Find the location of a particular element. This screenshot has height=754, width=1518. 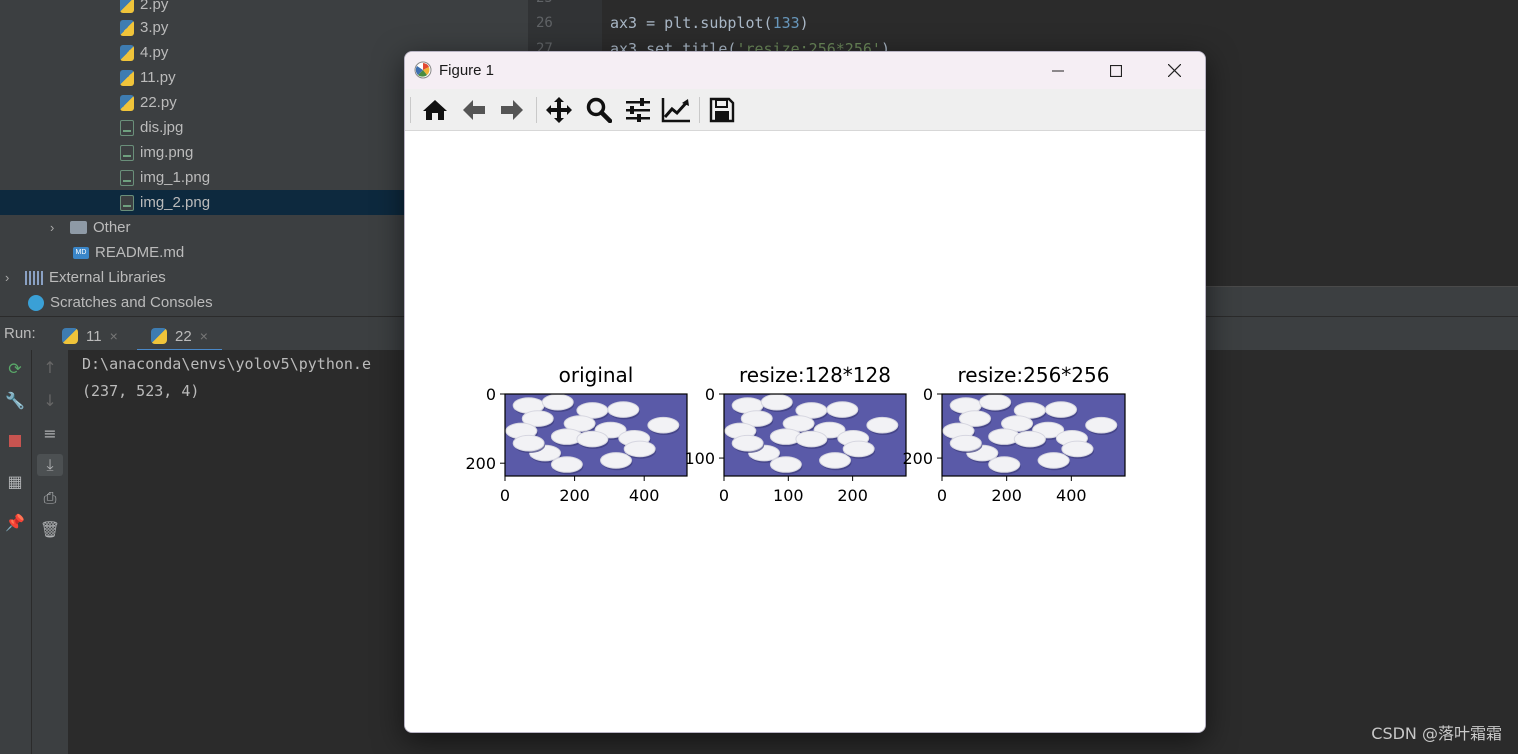

maximize-icon is located at coordinates (1116, 70).